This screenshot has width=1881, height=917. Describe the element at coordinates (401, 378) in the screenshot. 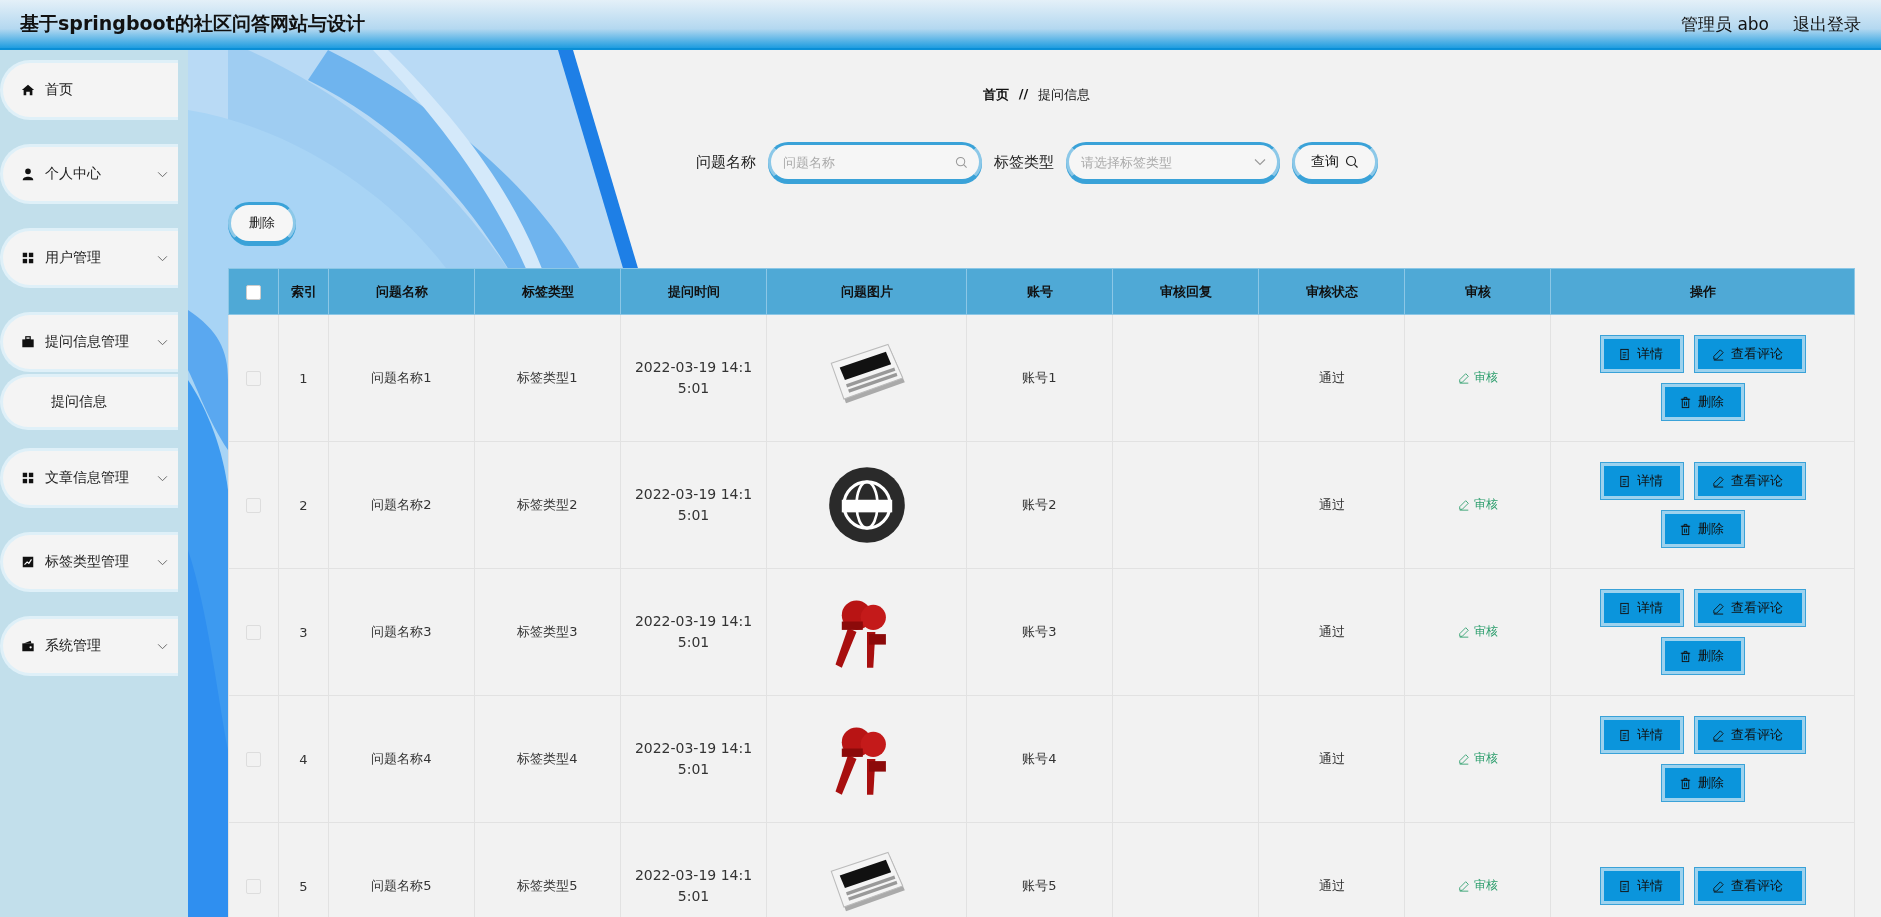

I see `table-cell: 问题名称1` at that location.